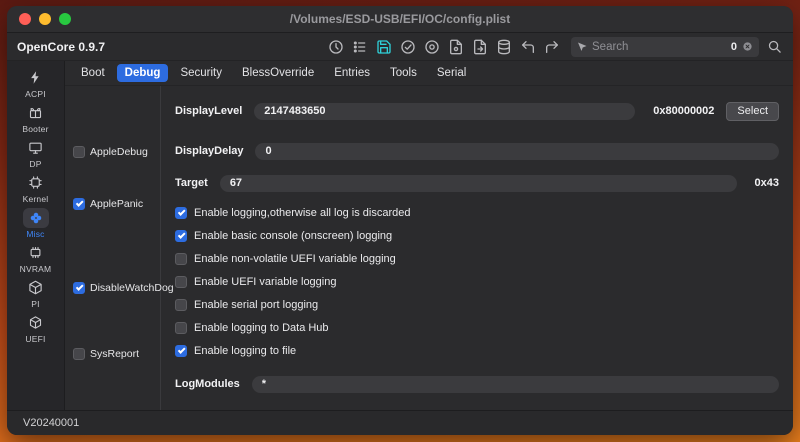 The height and width of the screenshot is (442, 800). What do you see at coordinates (582, 46) in the screenshot?
I see `search-cursor-icon` at bounding box center [582, 46].